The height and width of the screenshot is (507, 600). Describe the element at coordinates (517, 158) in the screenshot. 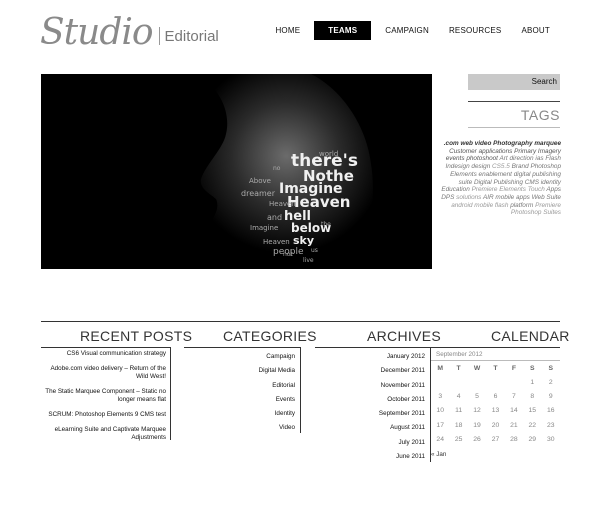

I see `tag-link: Art direction` at that location.